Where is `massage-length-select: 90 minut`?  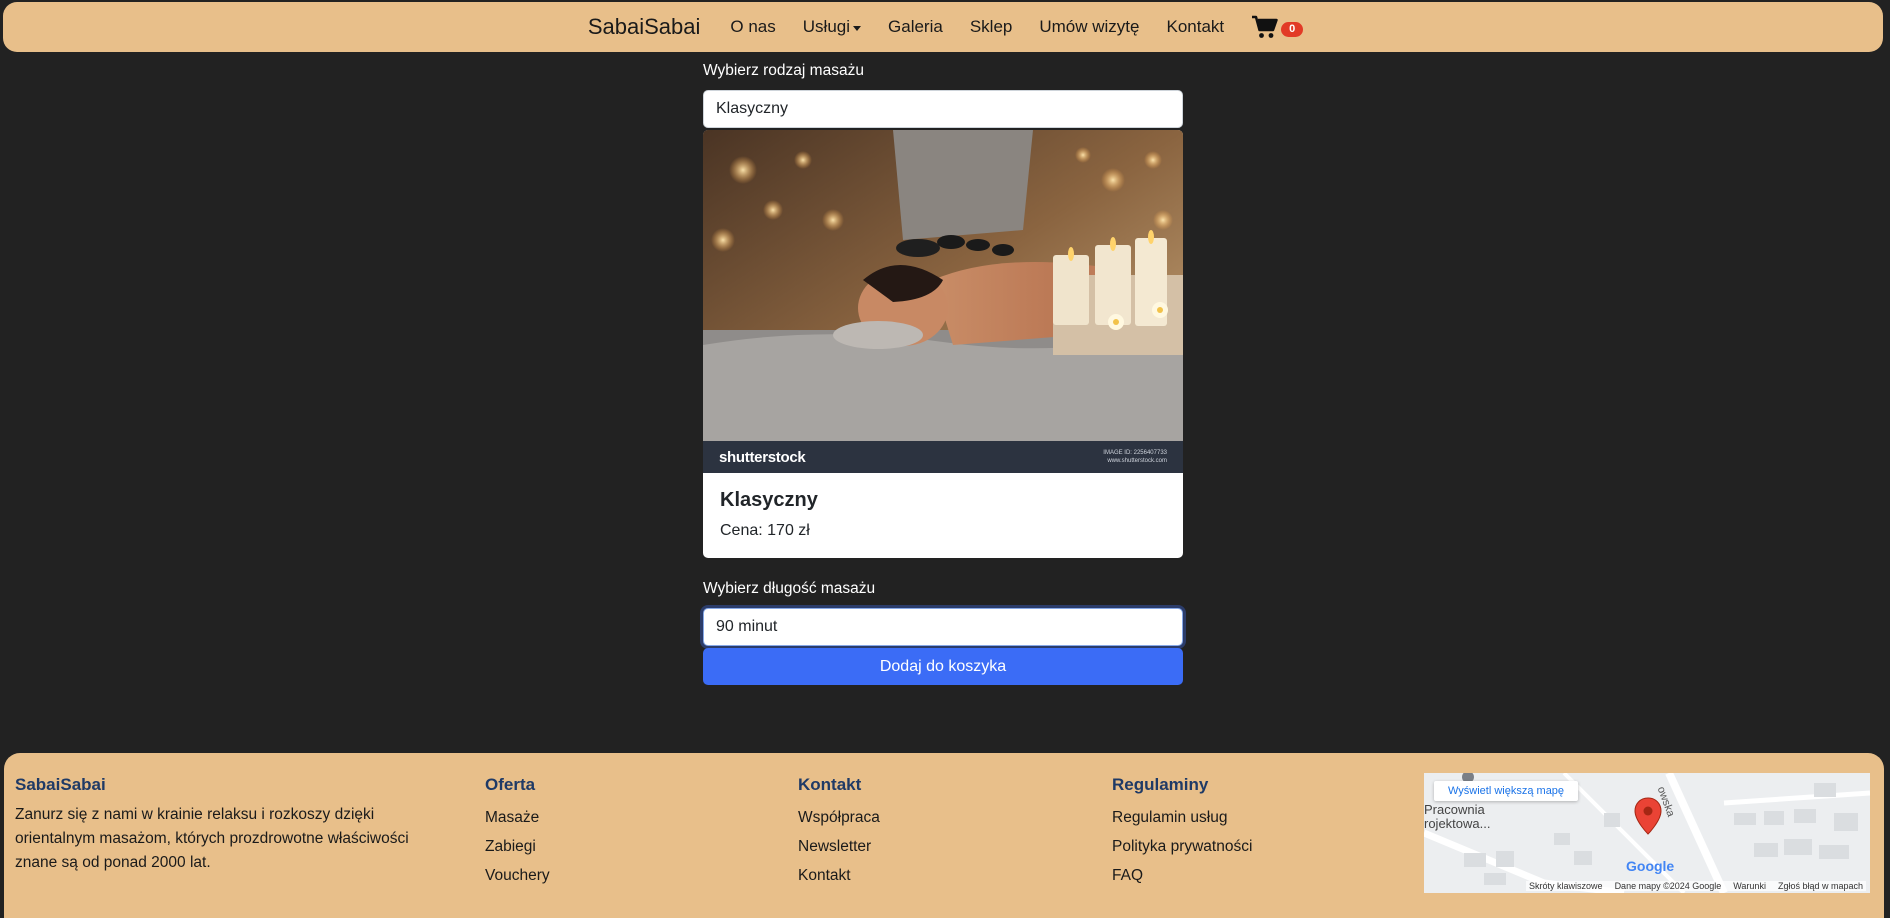
massage-length-select: 90 minut is located at coordinates (943, 627).